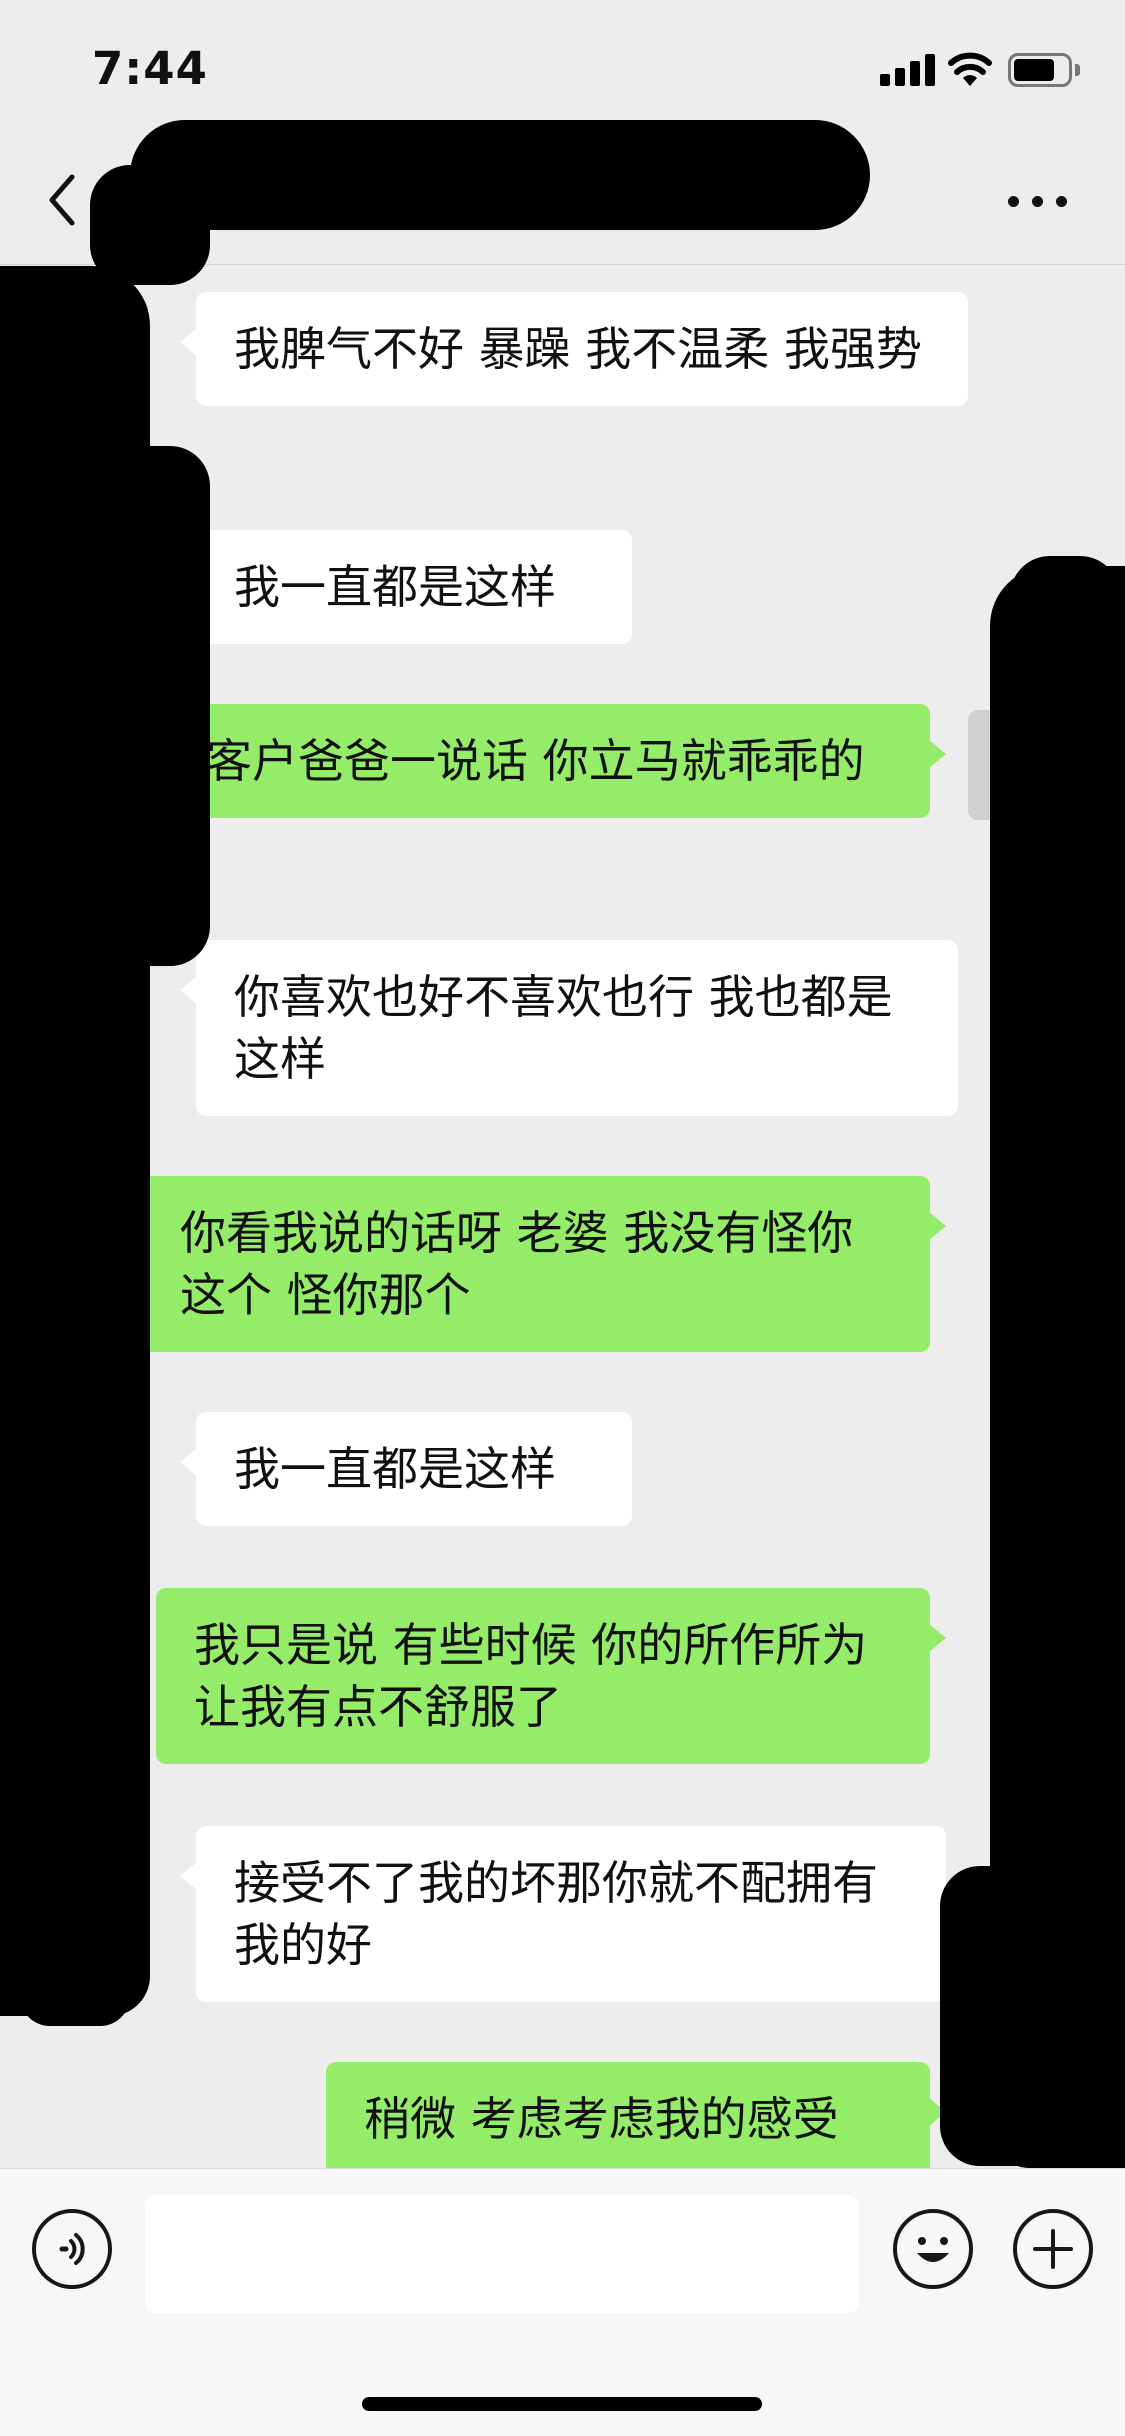 This screenshot has width=1125, height=2436. Describe the element at coordinates (65, 200) in the screenshot. I see `chevron-left-icon` at that location.